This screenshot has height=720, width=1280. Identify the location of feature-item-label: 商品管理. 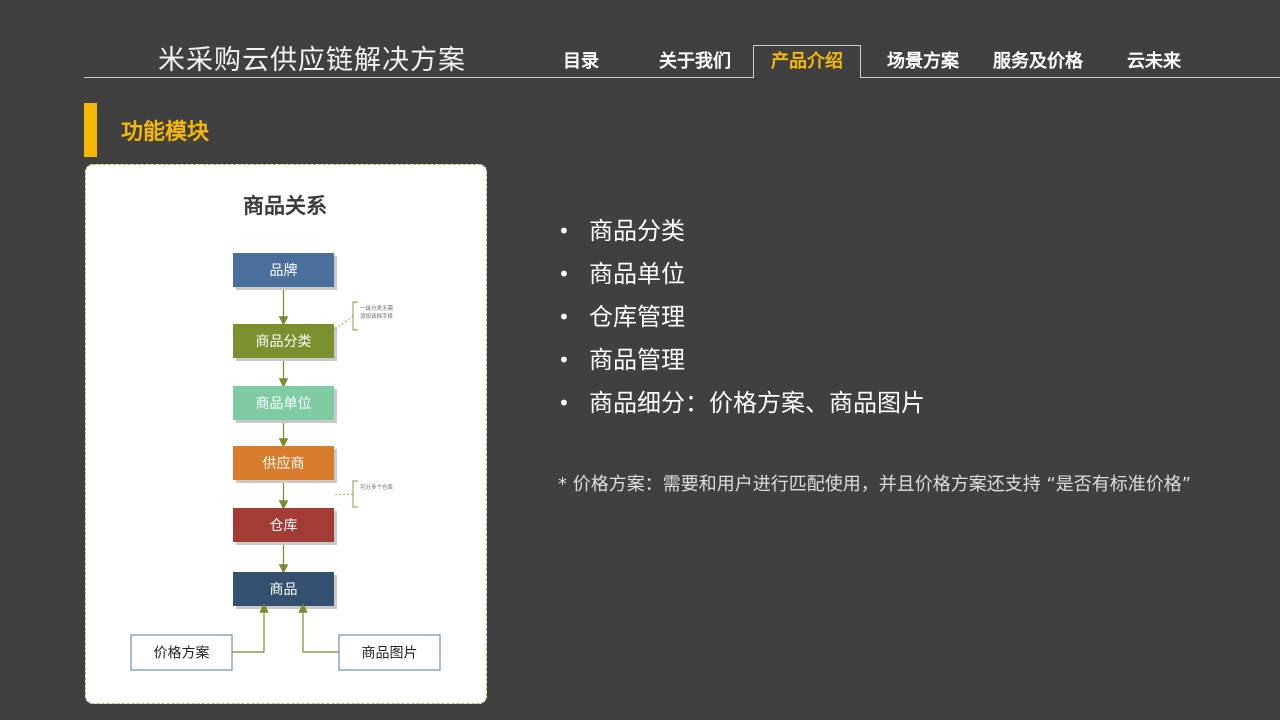
(637, 360).